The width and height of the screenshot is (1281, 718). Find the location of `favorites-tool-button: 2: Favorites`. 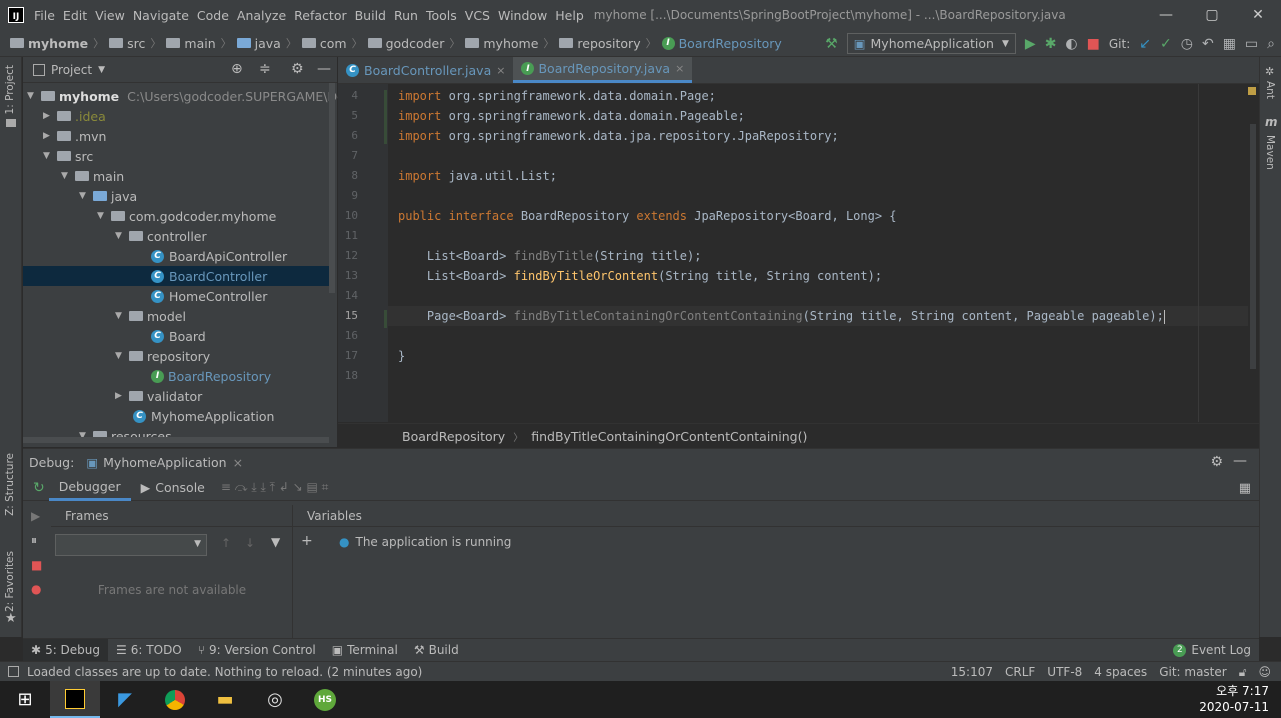

favorites-tool-button: 2: Favorites is located at coordinates (10, 581).